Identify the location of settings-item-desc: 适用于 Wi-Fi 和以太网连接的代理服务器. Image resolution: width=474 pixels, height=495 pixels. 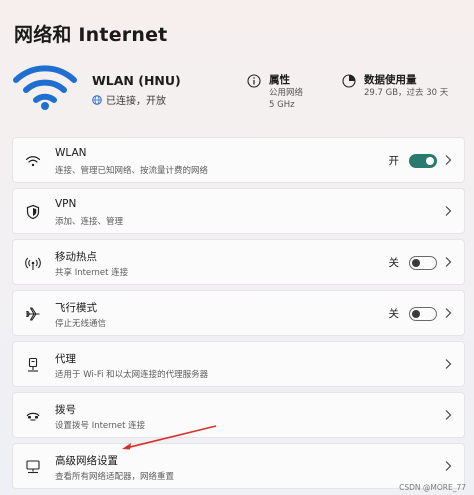
(132, 375).